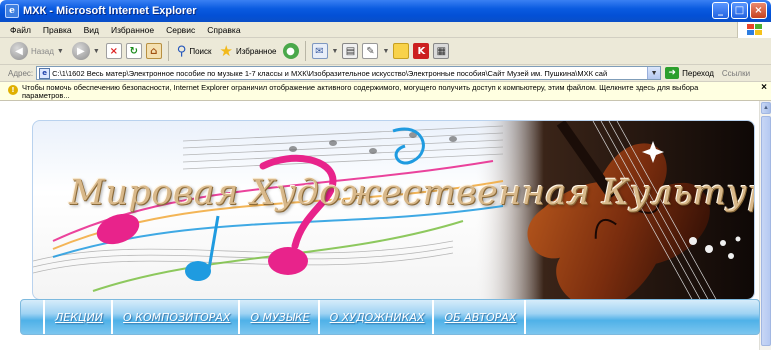 The height and width of the screenshot is (350, 771). Describe the element at coordinates (198, 271) in the screenshot. I see `blue-note-head` at that location.